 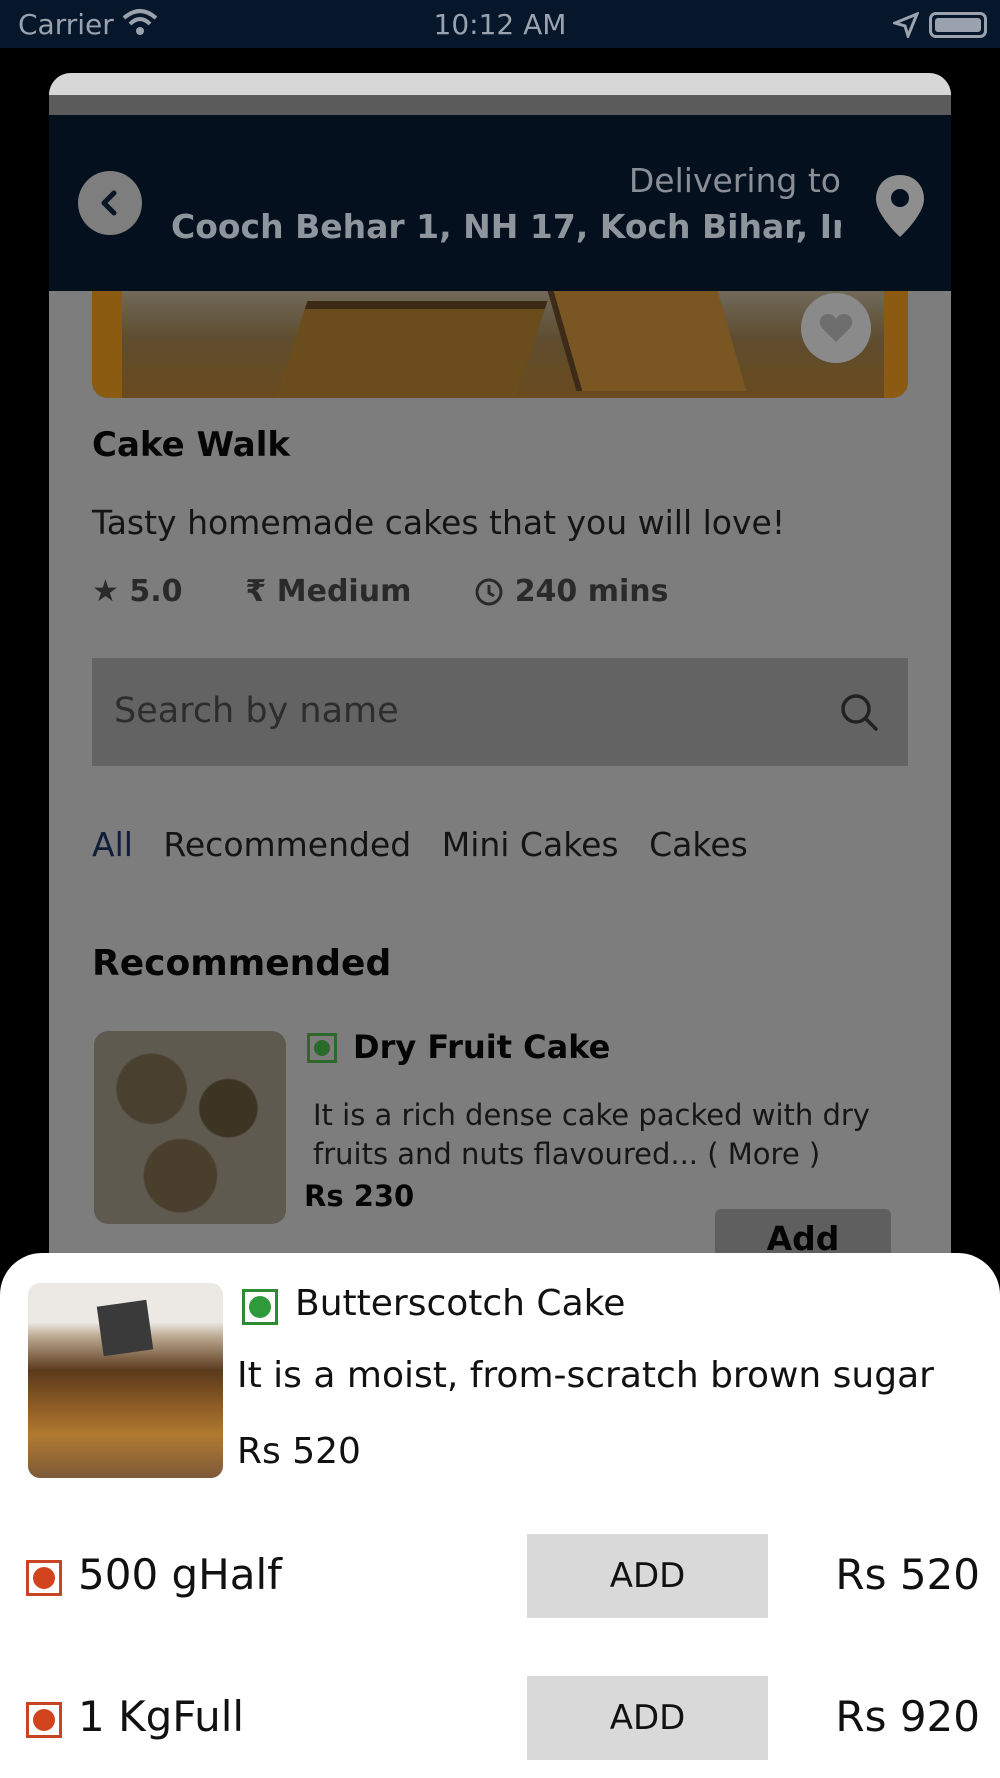 What do you see at coordinates (591, 591) in the screenshot?
I see `delivery-time: 240 mins` at bounding box center [591, 591].